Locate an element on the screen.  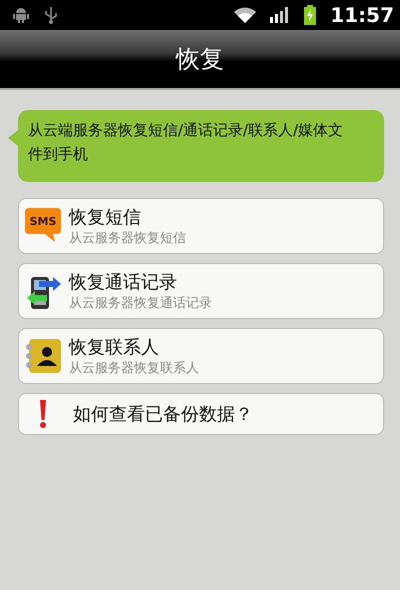
item-subtitle: 从云服务器恢复联系人 is located at coordinates (134, 368).